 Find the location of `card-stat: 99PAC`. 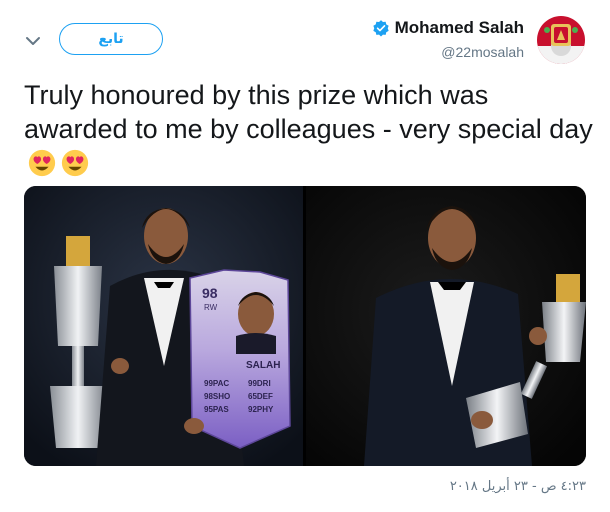

card-stat: 99PAC is located at coordinates (216, 383).